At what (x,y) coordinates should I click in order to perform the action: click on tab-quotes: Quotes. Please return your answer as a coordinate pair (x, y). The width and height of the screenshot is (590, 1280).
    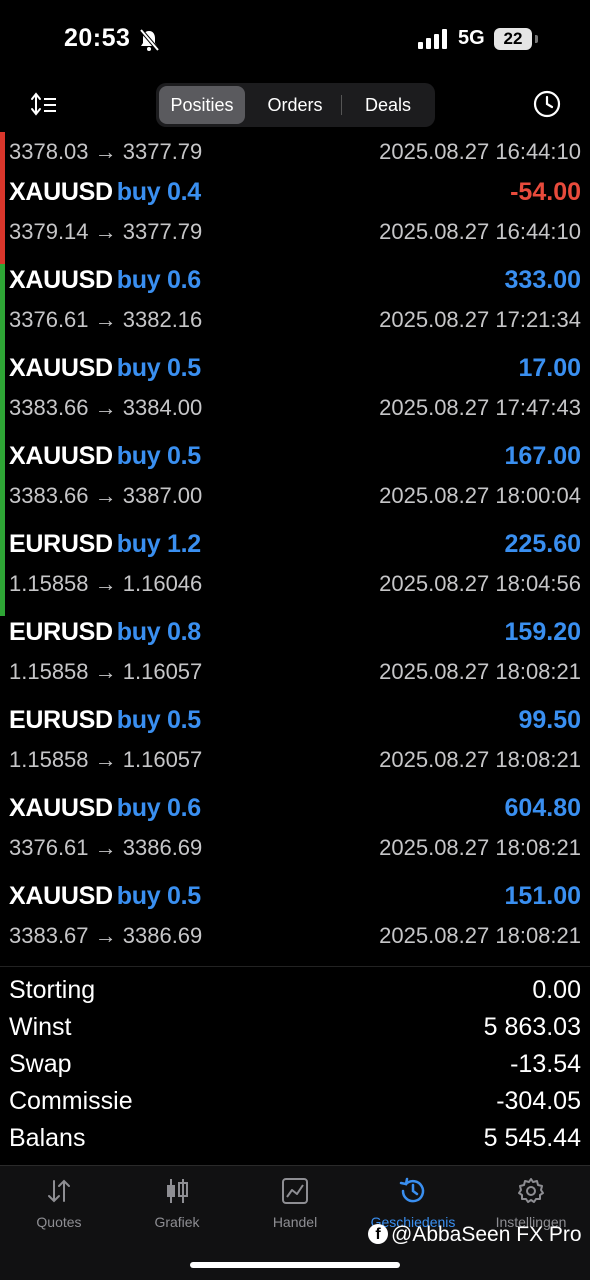
    Looking at the image, I should click on (59, 1206).